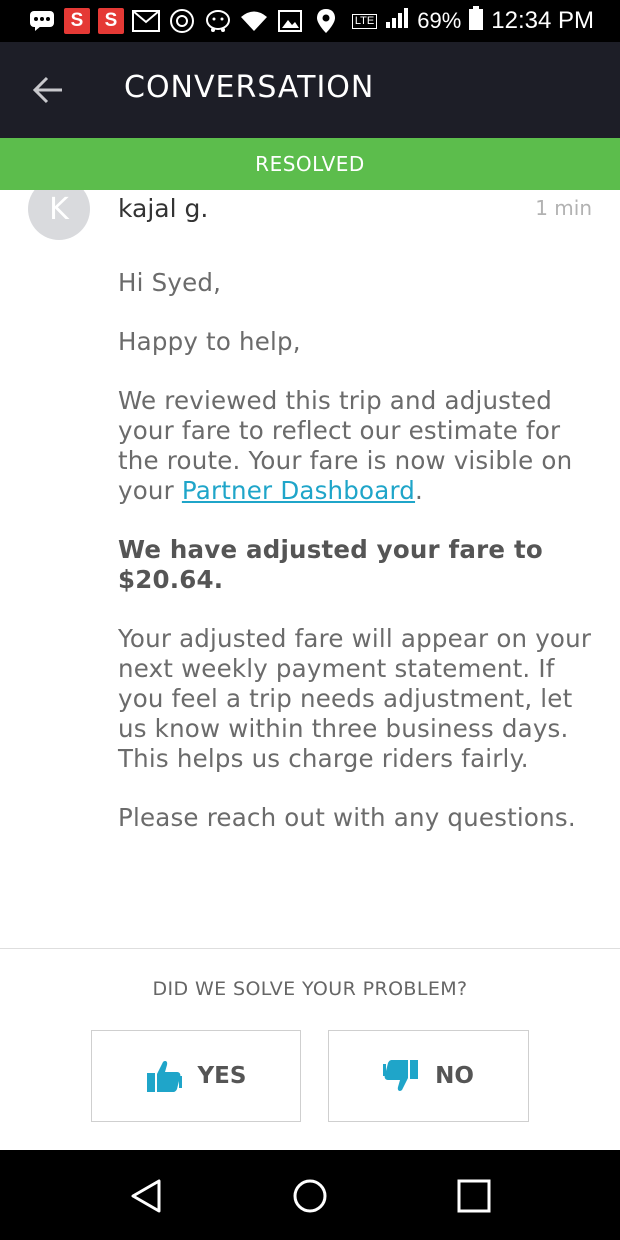  I want to click on status-bar: S S LTE 69% 12:34 PM, so click(310, 21).